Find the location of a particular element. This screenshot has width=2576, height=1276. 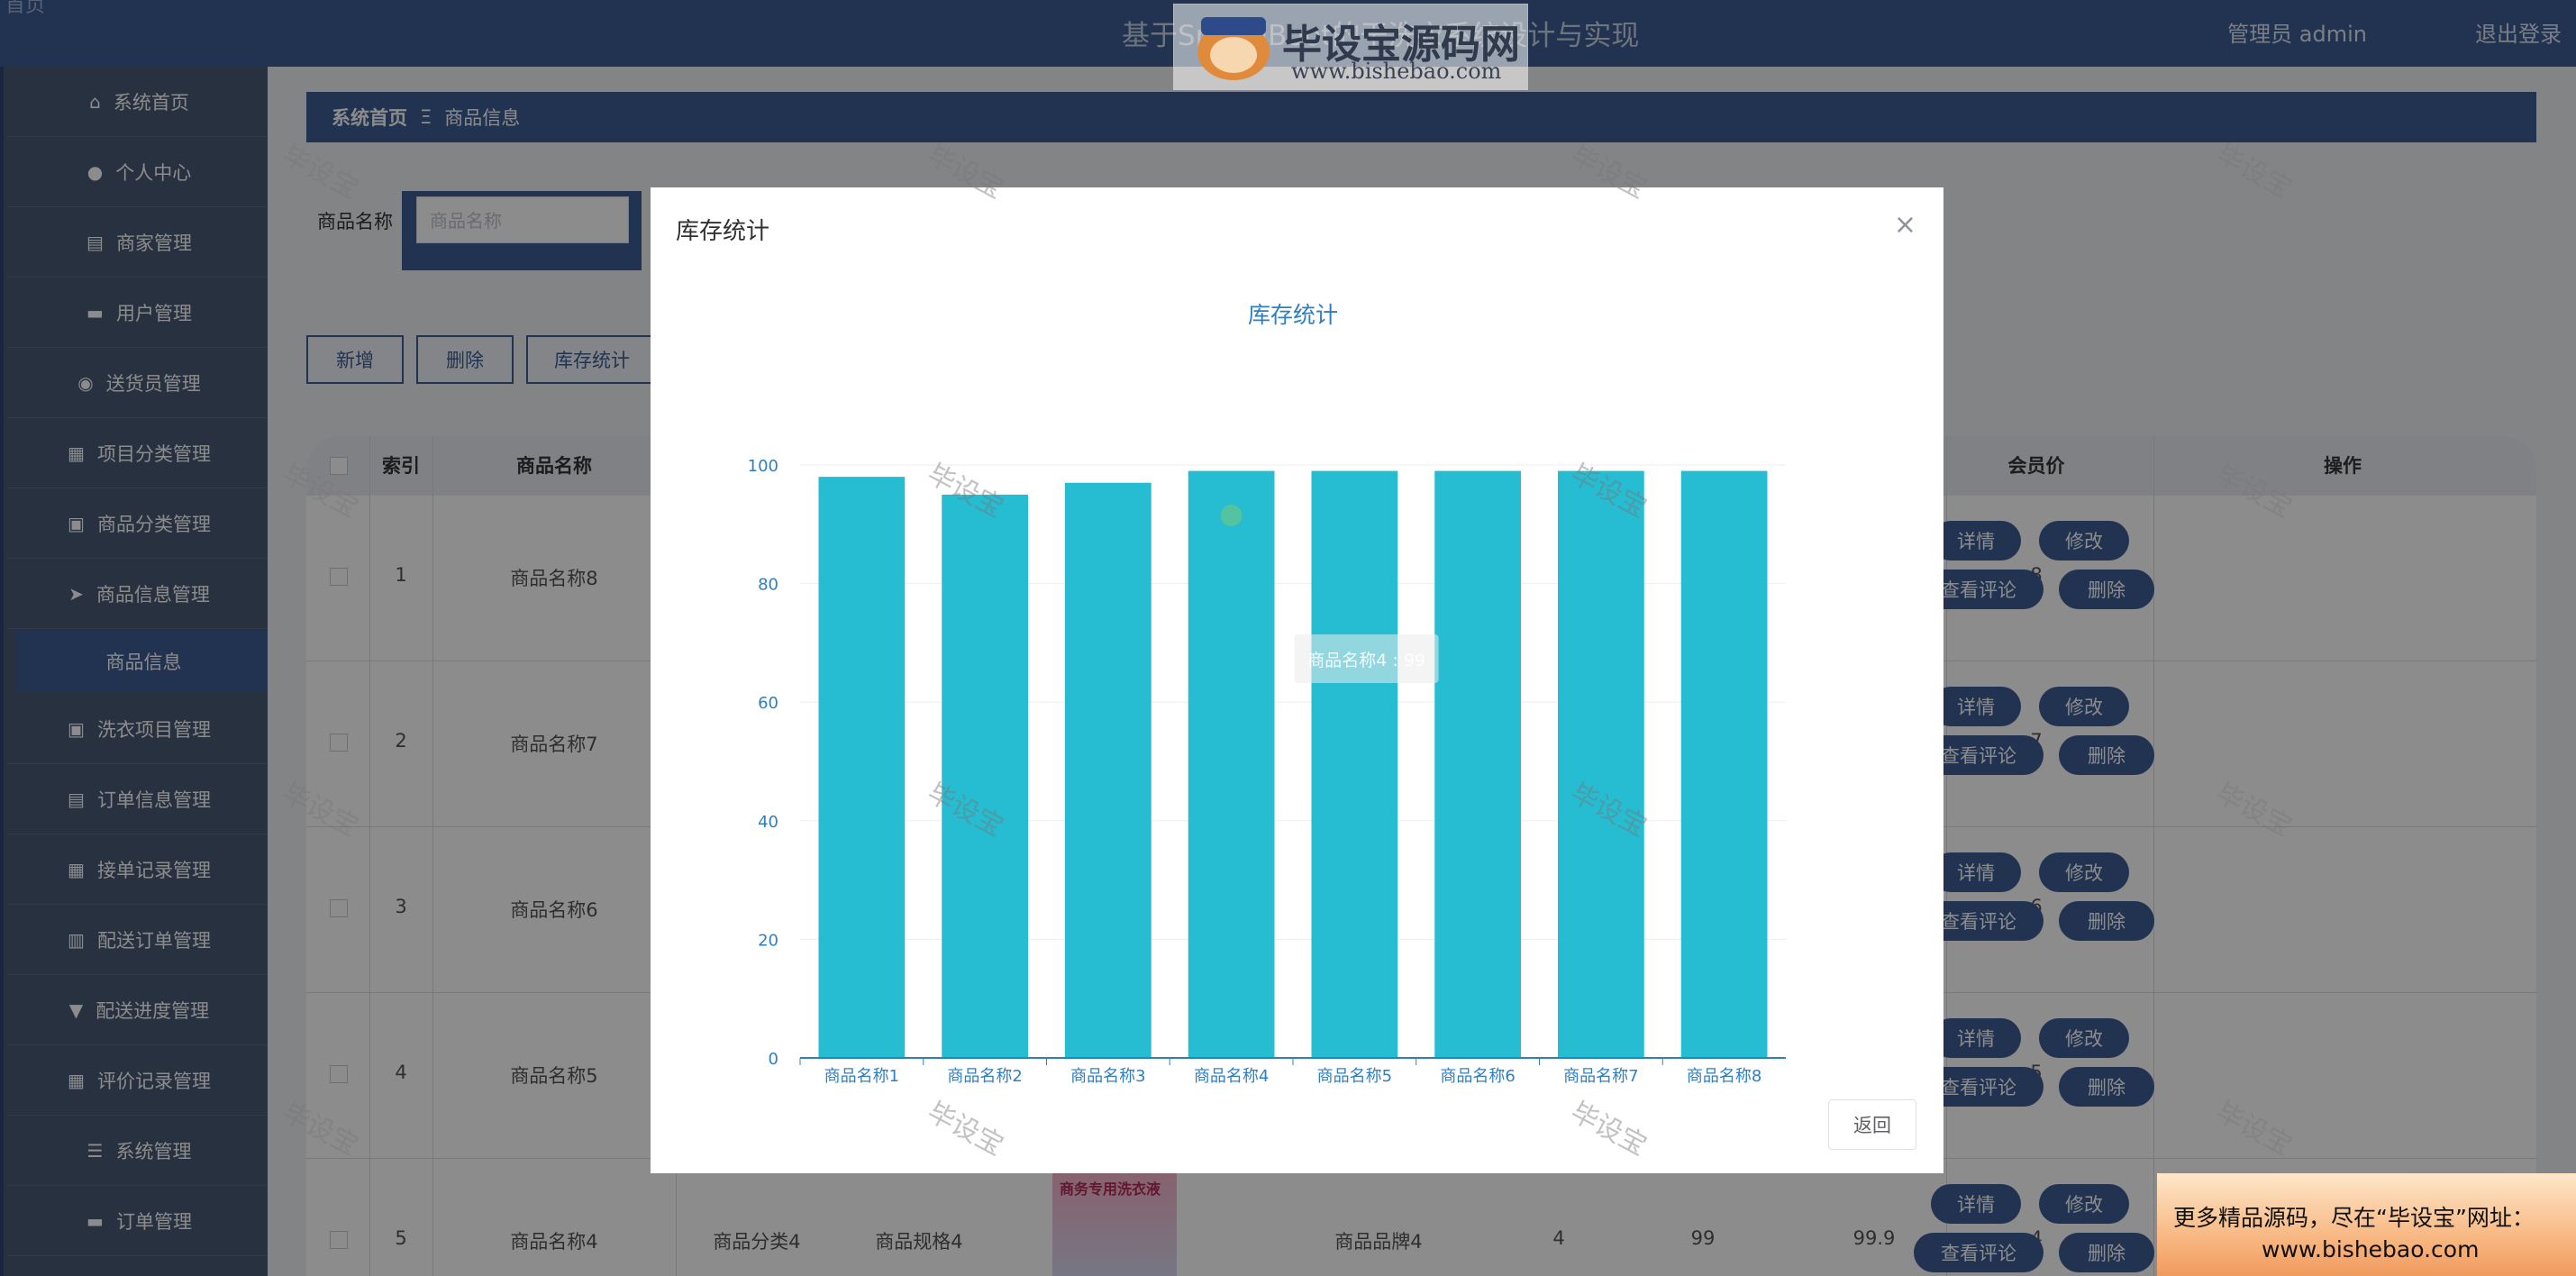

y-tick-label: 60 is located at coordinates (768, 703).